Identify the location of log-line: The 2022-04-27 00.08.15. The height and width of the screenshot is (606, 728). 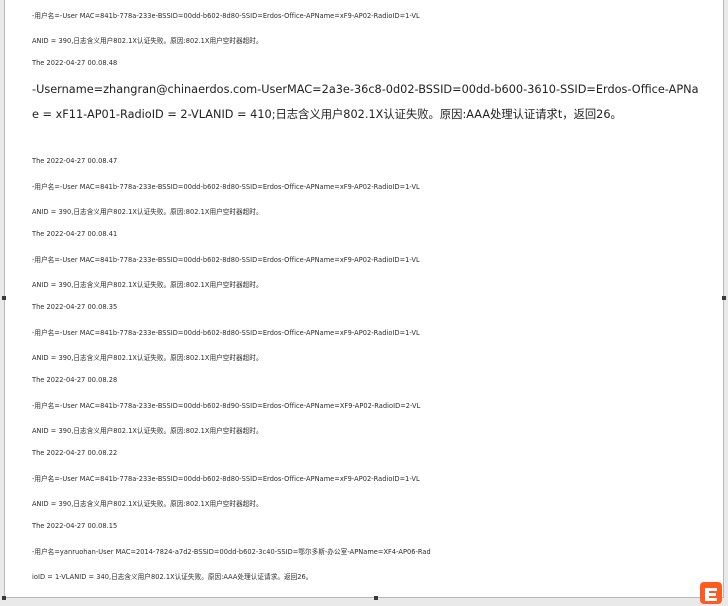
(75, 526).